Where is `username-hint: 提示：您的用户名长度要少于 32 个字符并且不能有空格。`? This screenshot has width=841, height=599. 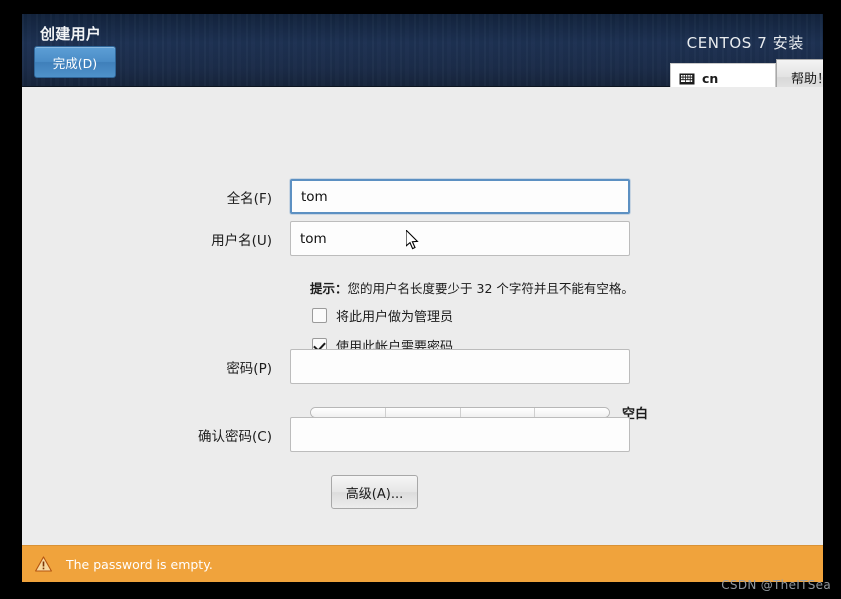
username-hint: 提示：您的用户名长度要少于 32 个字符并且不能有空格。 is located at coordinates (472, 287).